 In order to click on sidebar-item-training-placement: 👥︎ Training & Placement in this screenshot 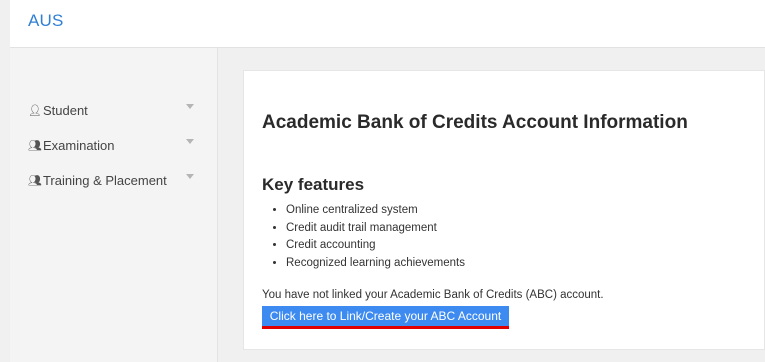, I will do `click(118, 180)`.